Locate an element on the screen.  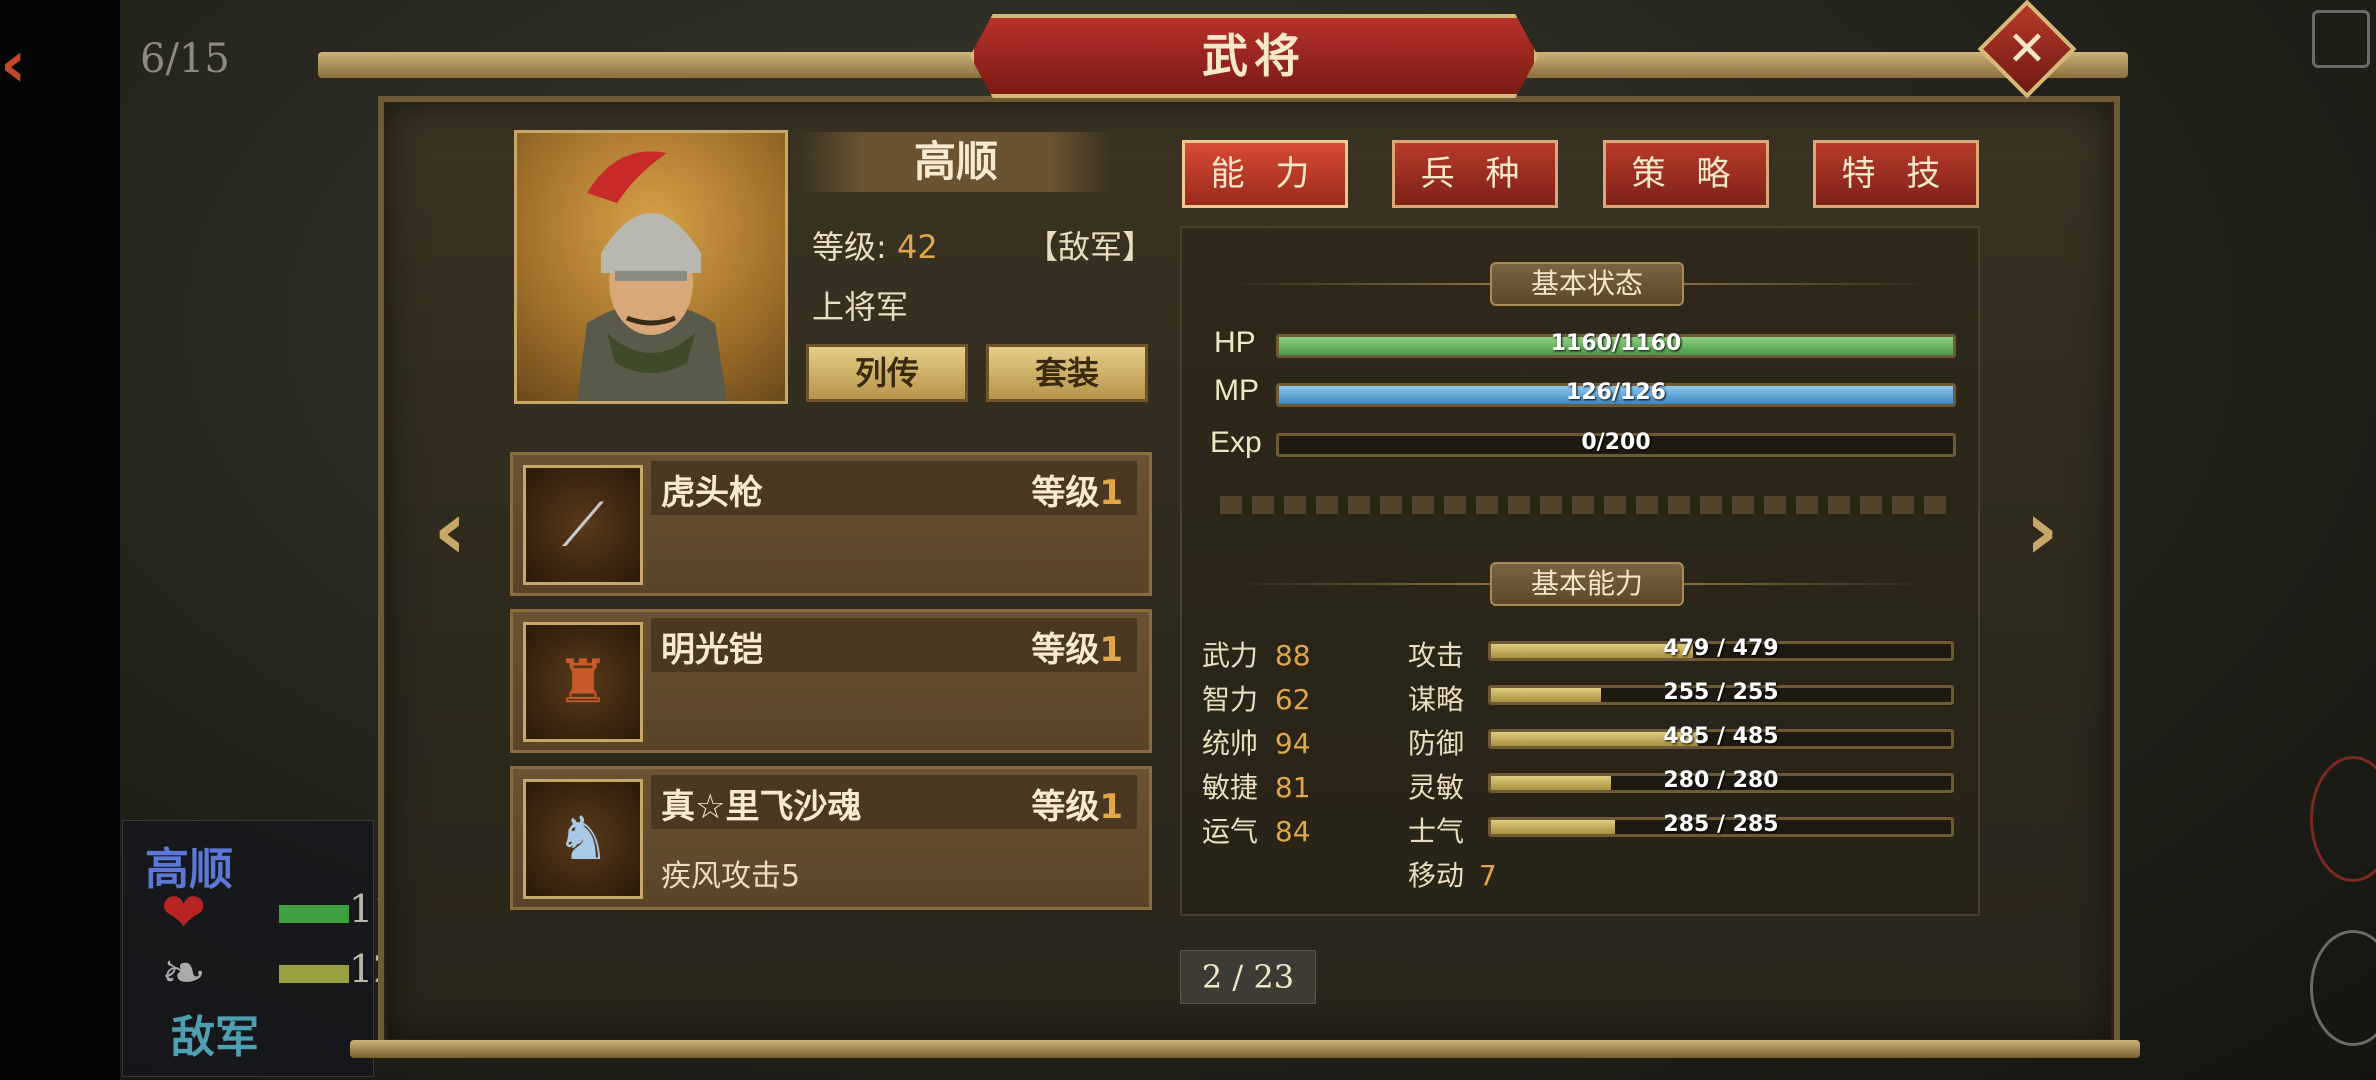
attribute-row: 敏捷 81 is located at coordinates (1256, 786).